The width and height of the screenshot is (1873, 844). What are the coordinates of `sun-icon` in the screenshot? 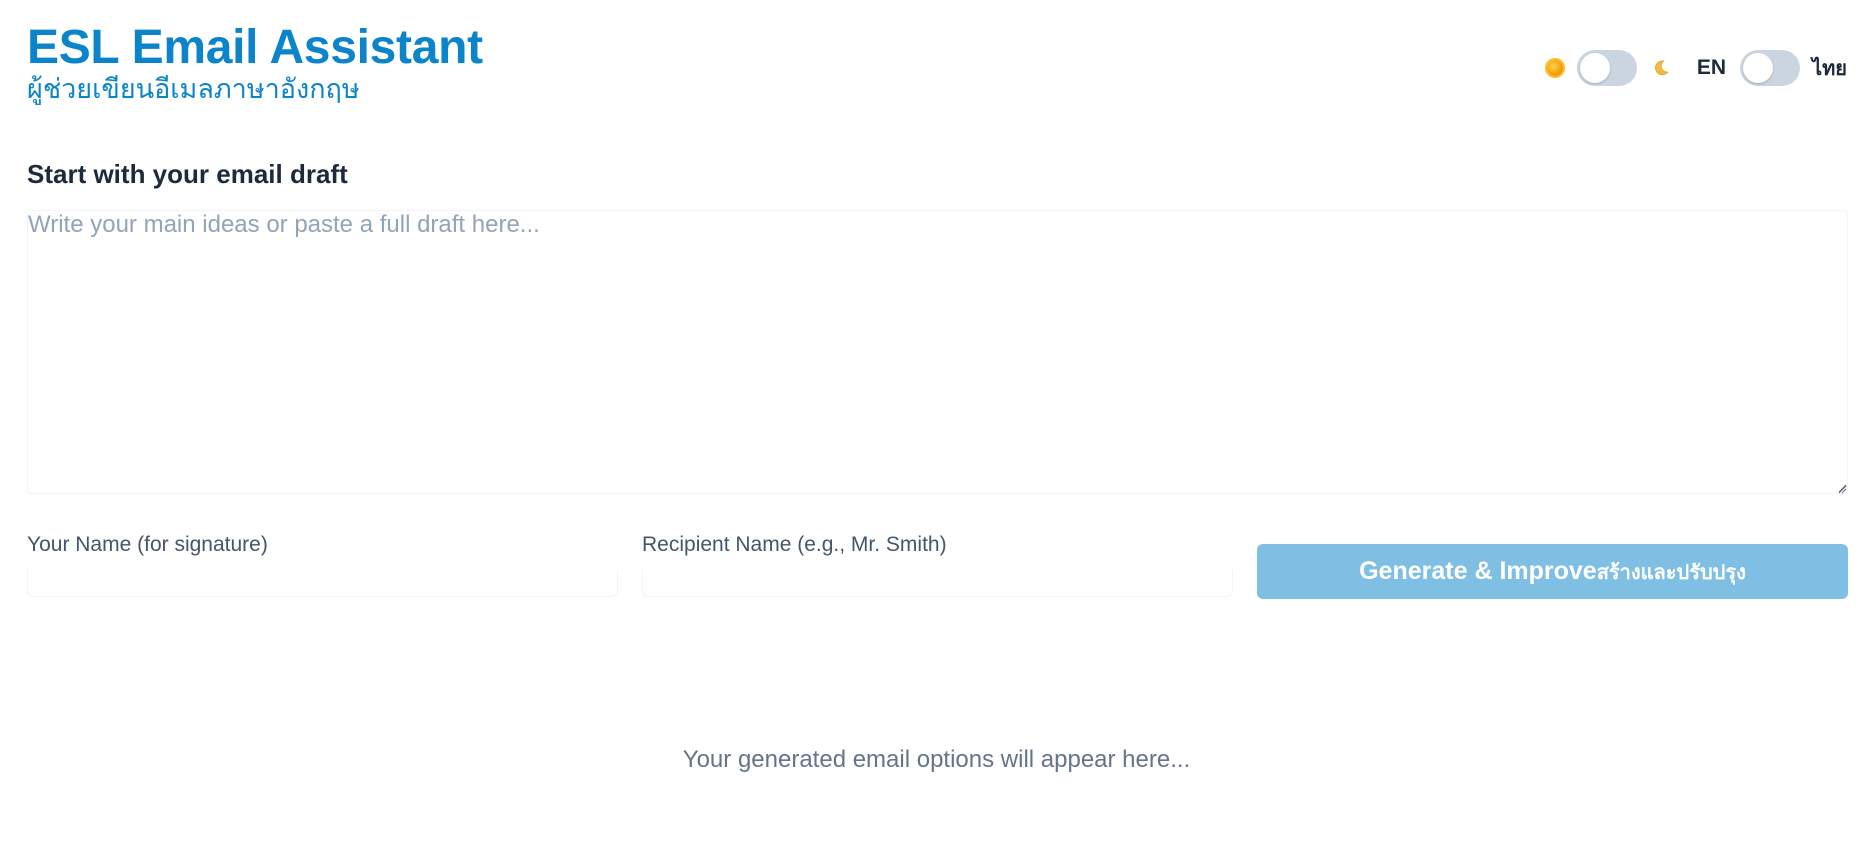 It's located at (1554, 68).